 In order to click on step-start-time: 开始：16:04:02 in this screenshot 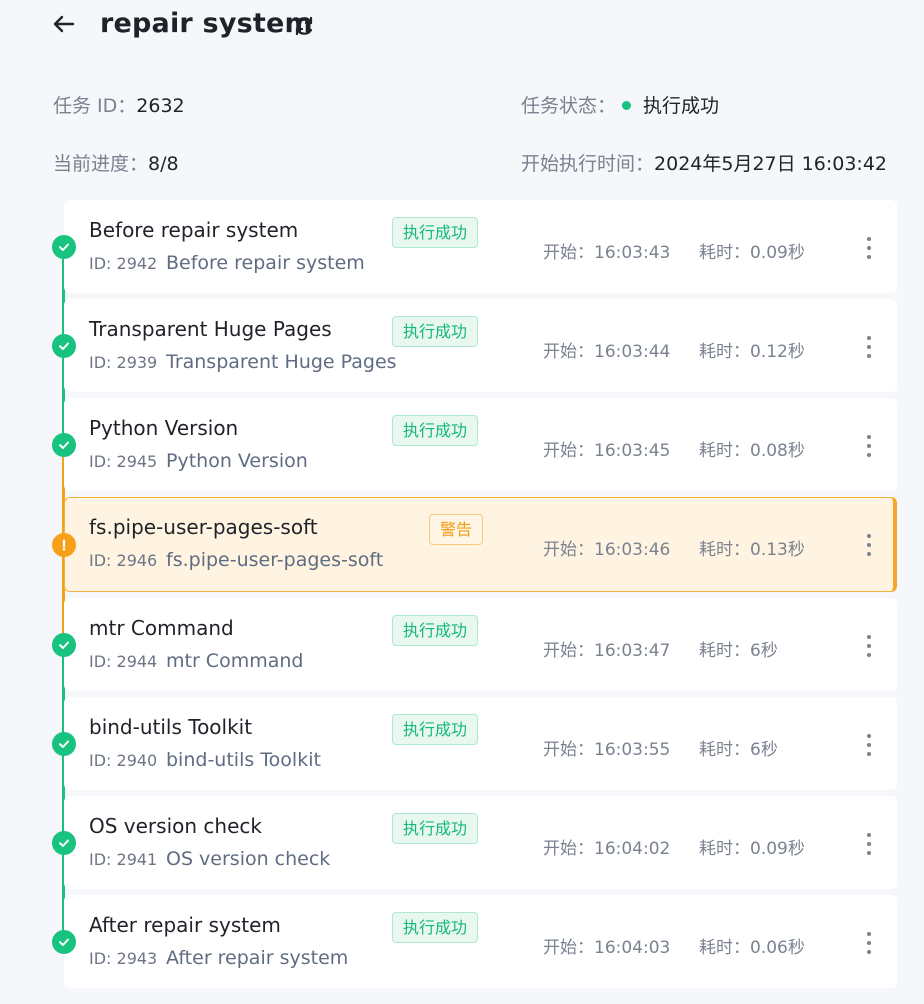, I will do `click(607, 849)`.